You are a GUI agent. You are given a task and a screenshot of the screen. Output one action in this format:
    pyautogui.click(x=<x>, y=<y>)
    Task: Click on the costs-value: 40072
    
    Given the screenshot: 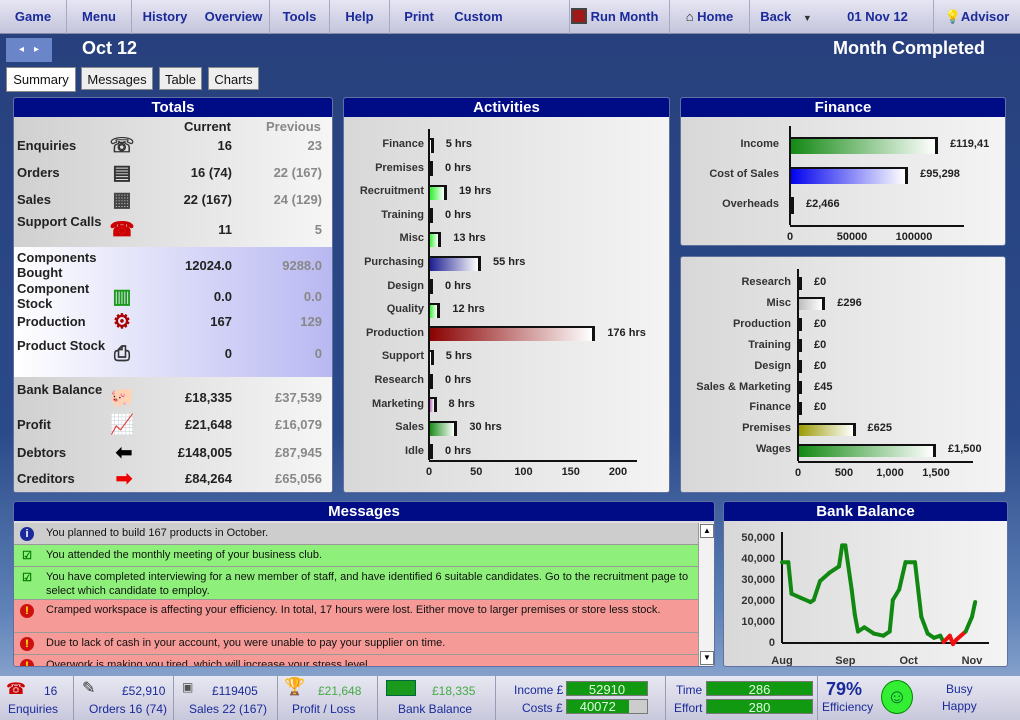 What is the action you would take?
    pyautogui.click(x=598, y=706)
    